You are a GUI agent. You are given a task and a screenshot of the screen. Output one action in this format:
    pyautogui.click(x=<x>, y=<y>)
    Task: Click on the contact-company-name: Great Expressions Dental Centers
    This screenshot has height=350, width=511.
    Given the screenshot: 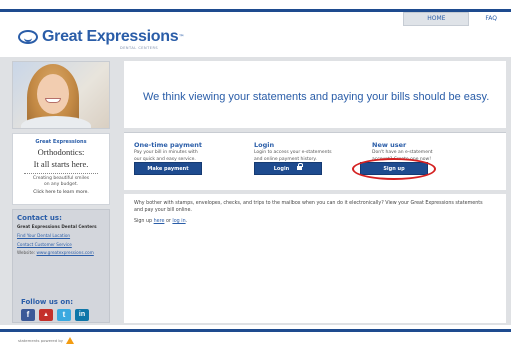 What is the action you would take?
    pyautogui.click(x=57, y=226)
    